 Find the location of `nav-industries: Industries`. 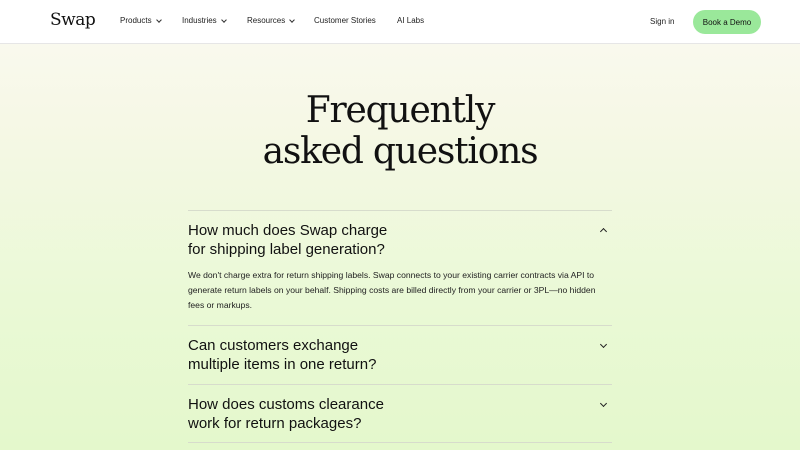

nav-industries: Industries is located at coordinates (204, 20).